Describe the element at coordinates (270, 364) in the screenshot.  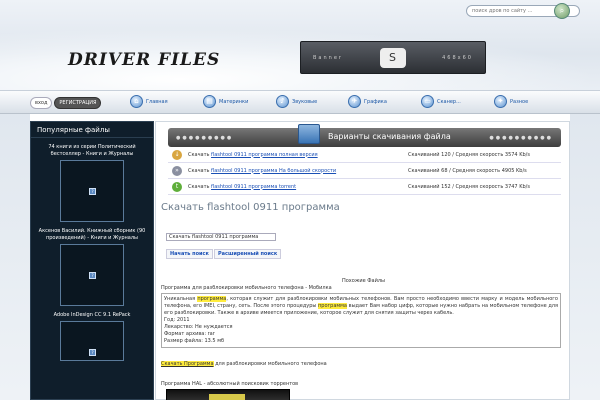
I see `link-rest: для разблокировки мобильного телефона` at that location.